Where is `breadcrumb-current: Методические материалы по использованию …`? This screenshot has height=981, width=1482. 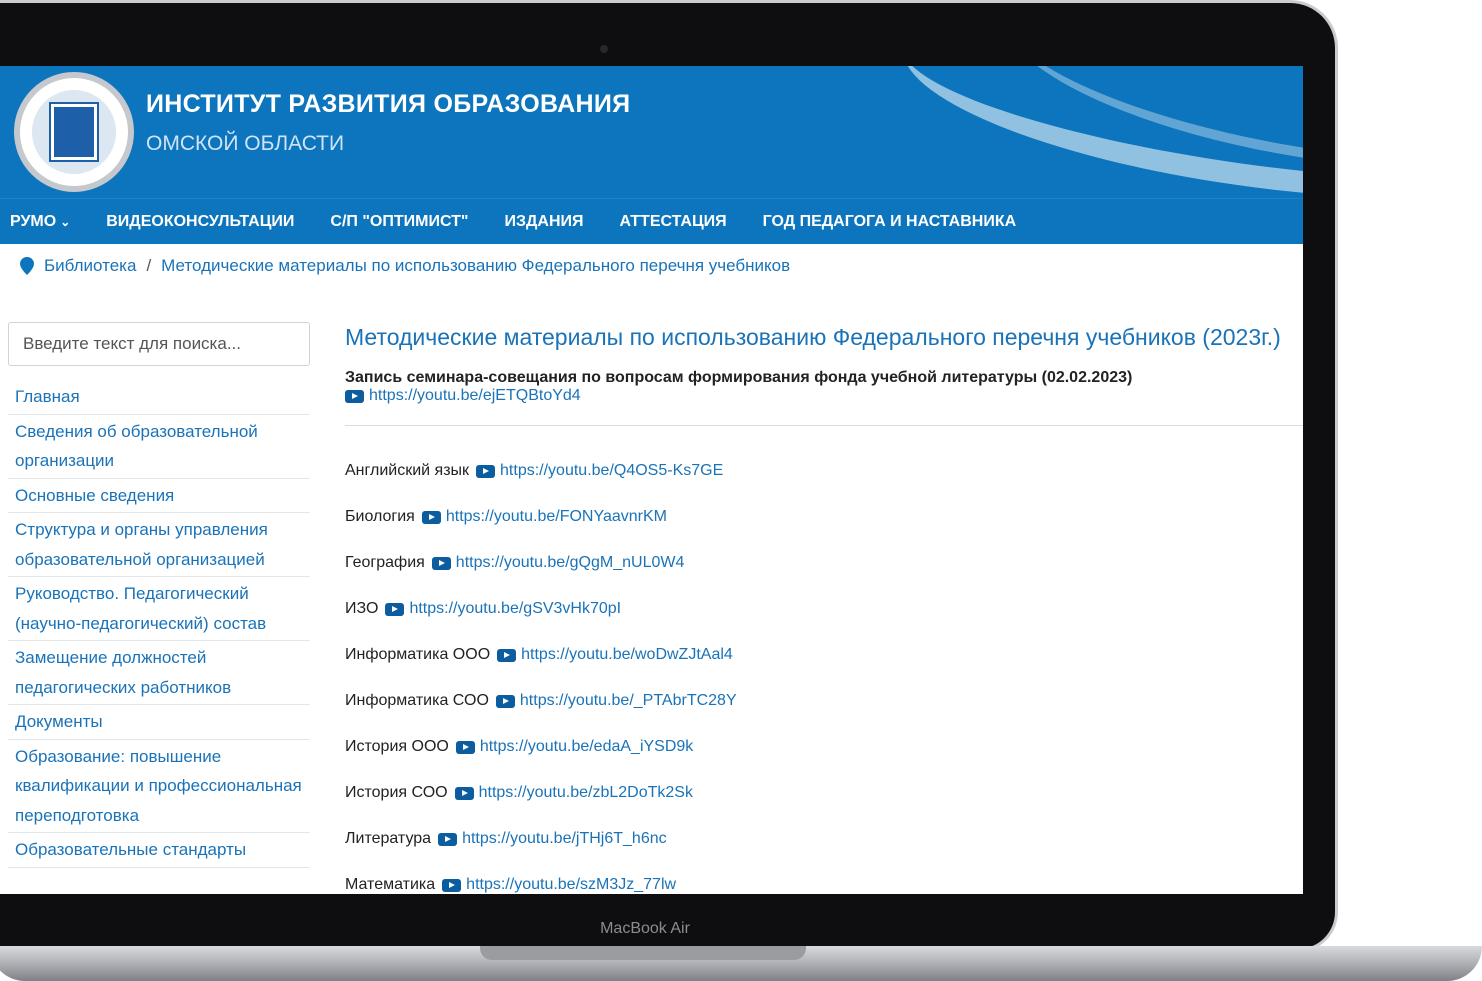
breadcrumb-current: Методические материалы по использованию … is located at coordinates (475, 266).